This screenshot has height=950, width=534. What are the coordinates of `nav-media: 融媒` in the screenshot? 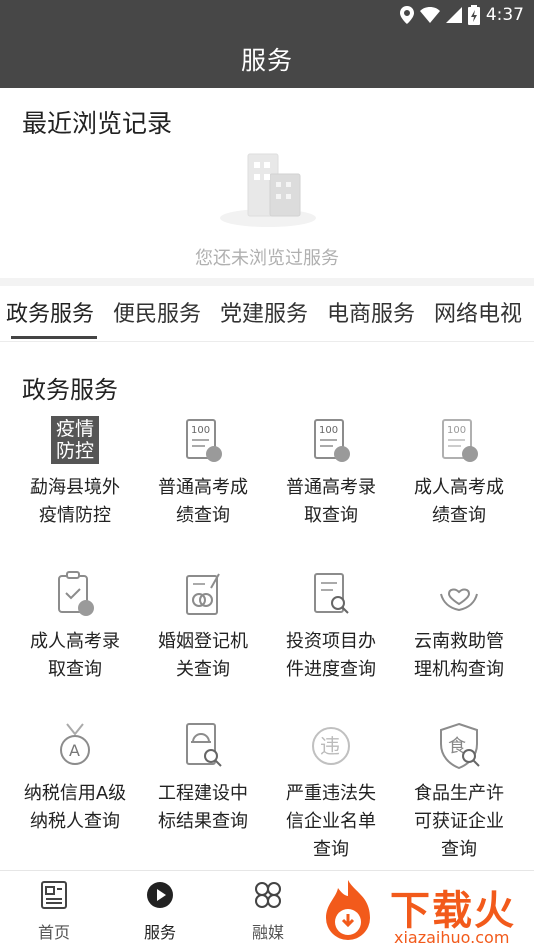 It's located at (268, 911).